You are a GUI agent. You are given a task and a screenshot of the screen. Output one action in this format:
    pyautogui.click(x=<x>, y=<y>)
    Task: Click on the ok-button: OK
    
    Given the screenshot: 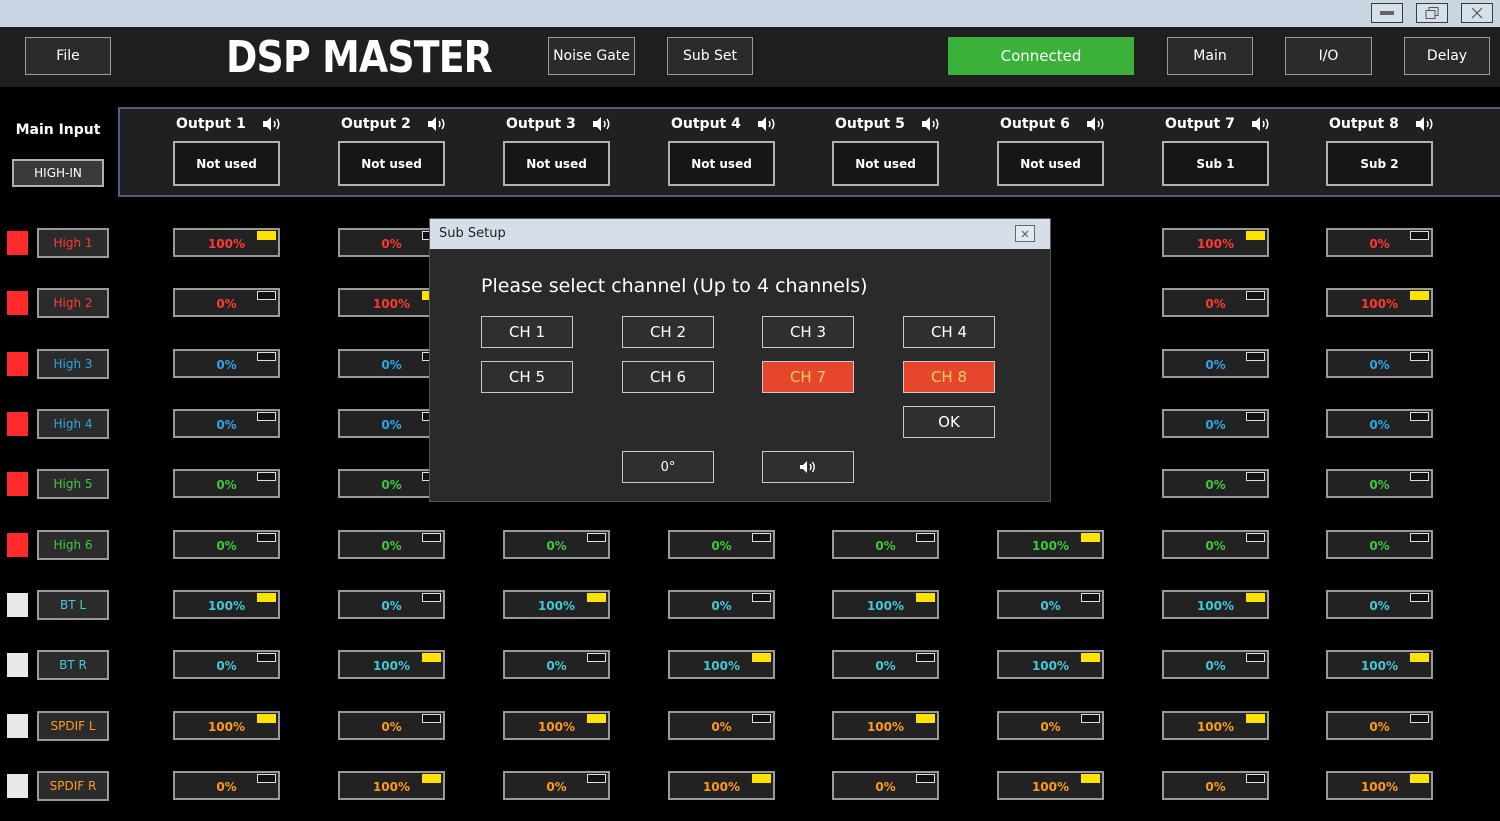 What is the action you would take?
    pyautogui.click(x=949, y=422)
    